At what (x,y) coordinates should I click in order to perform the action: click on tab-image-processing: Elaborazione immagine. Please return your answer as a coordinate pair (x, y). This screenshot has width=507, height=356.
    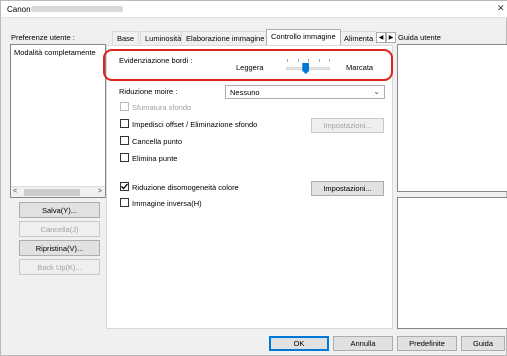
    Looking at the image, I should click on (225, 37).